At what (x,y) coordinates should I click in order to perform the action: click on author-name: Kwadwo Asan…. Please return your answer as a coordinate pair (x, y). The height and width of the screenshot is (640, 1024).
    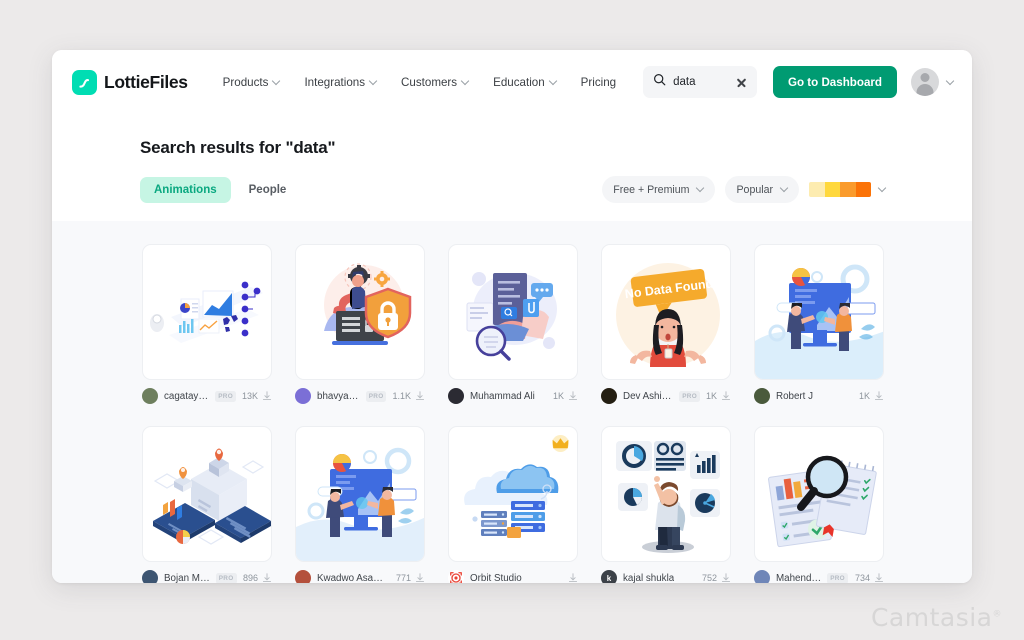
    Looking at the image, I should click on (351, 578).